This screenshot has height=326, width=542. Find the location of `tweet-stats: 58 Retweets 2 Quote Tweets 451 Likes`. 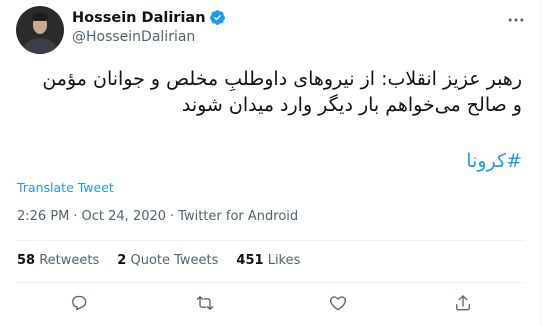

tweet-stats: 58 Retweets 2 Quote Tweets 451 Likes is located at coordinates (167, 260).